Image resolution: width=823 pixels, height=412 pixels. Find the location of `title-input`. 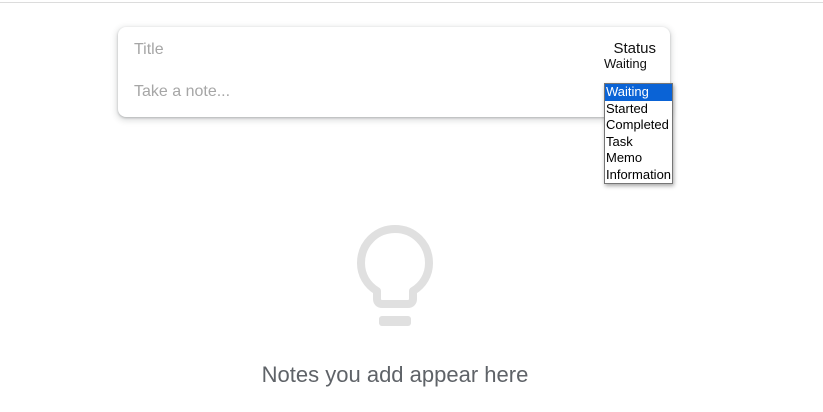

title-input is located at coordinates (344, 50).